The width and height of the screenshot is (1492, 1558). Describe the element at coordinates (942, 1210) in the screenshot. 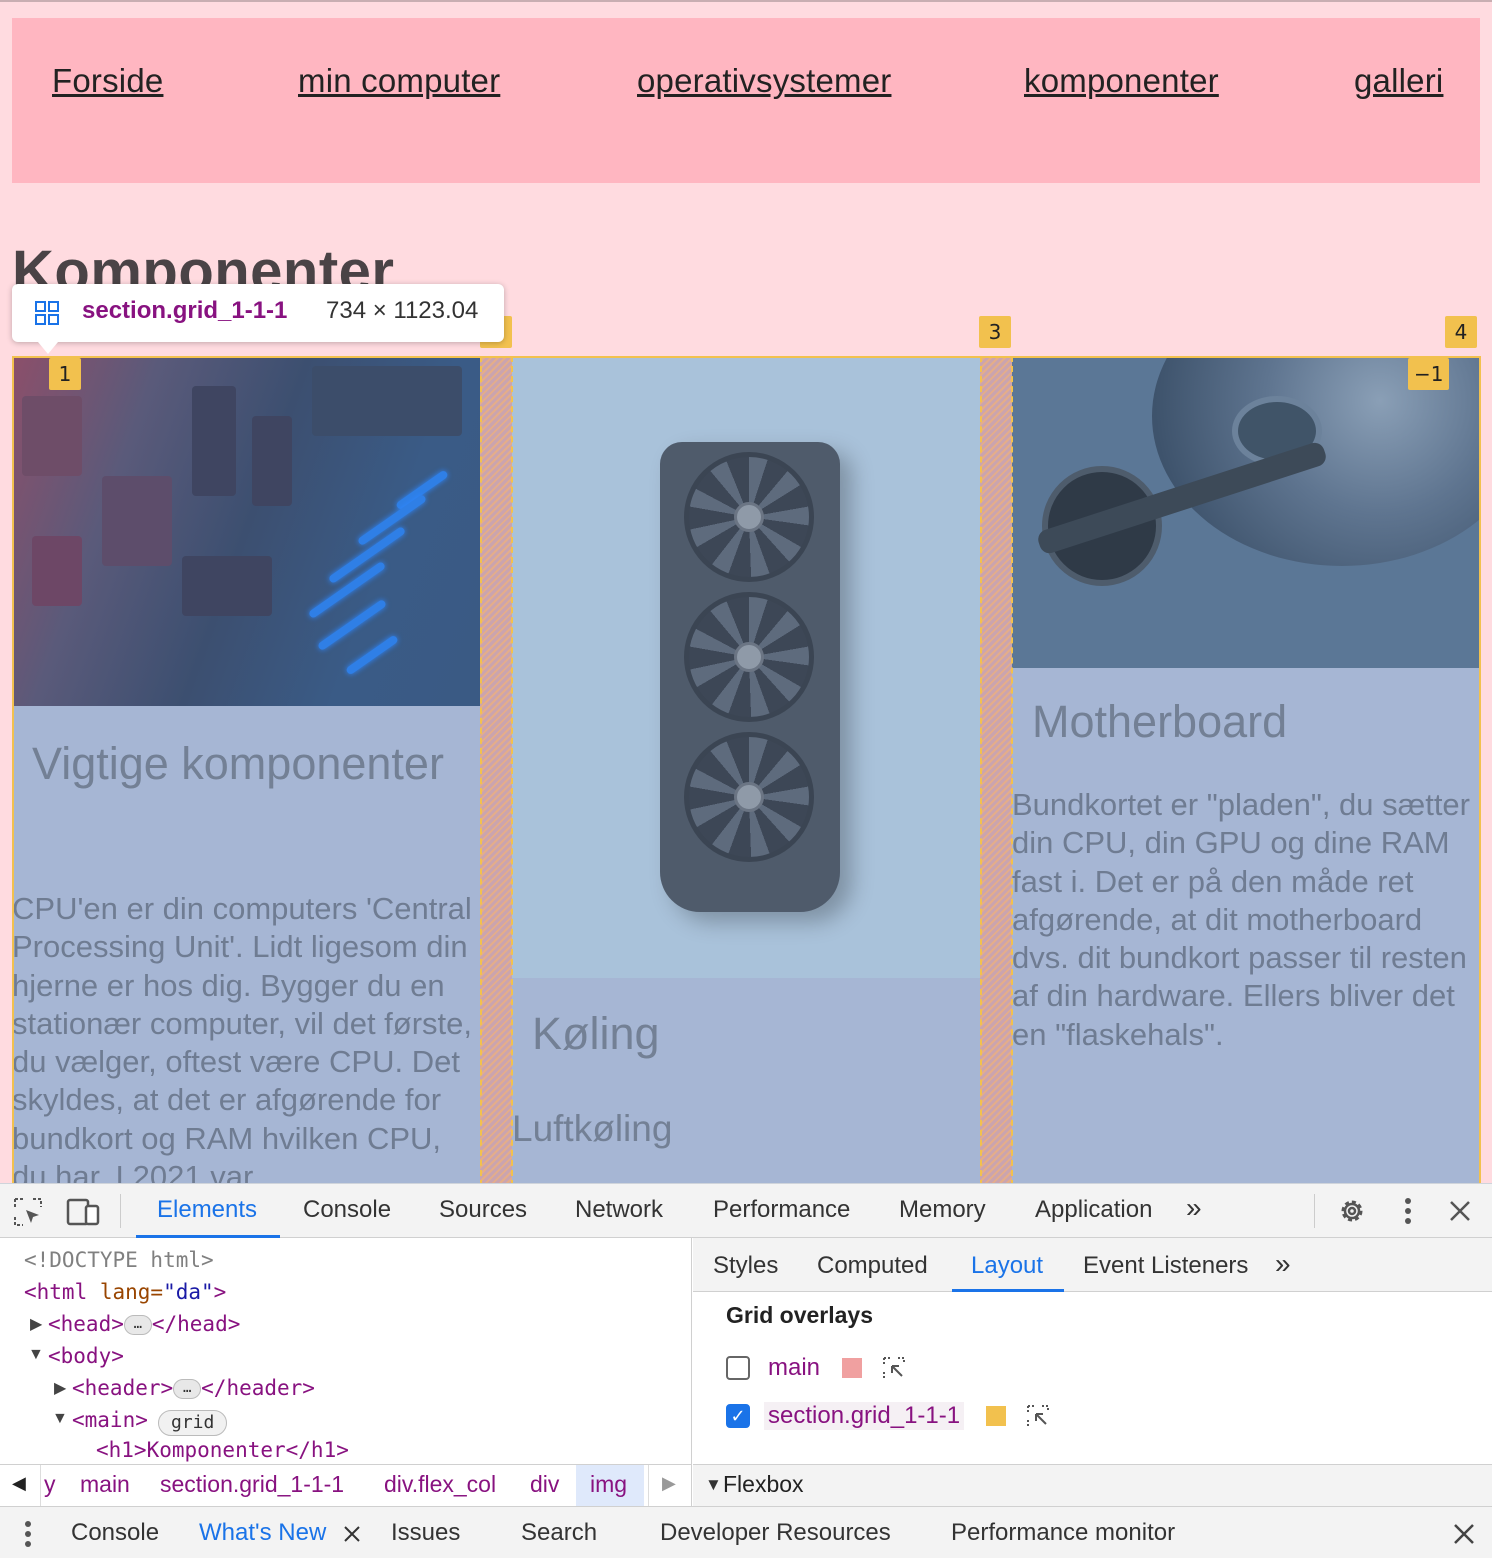

I see `tab-memory: Memory` at that location.